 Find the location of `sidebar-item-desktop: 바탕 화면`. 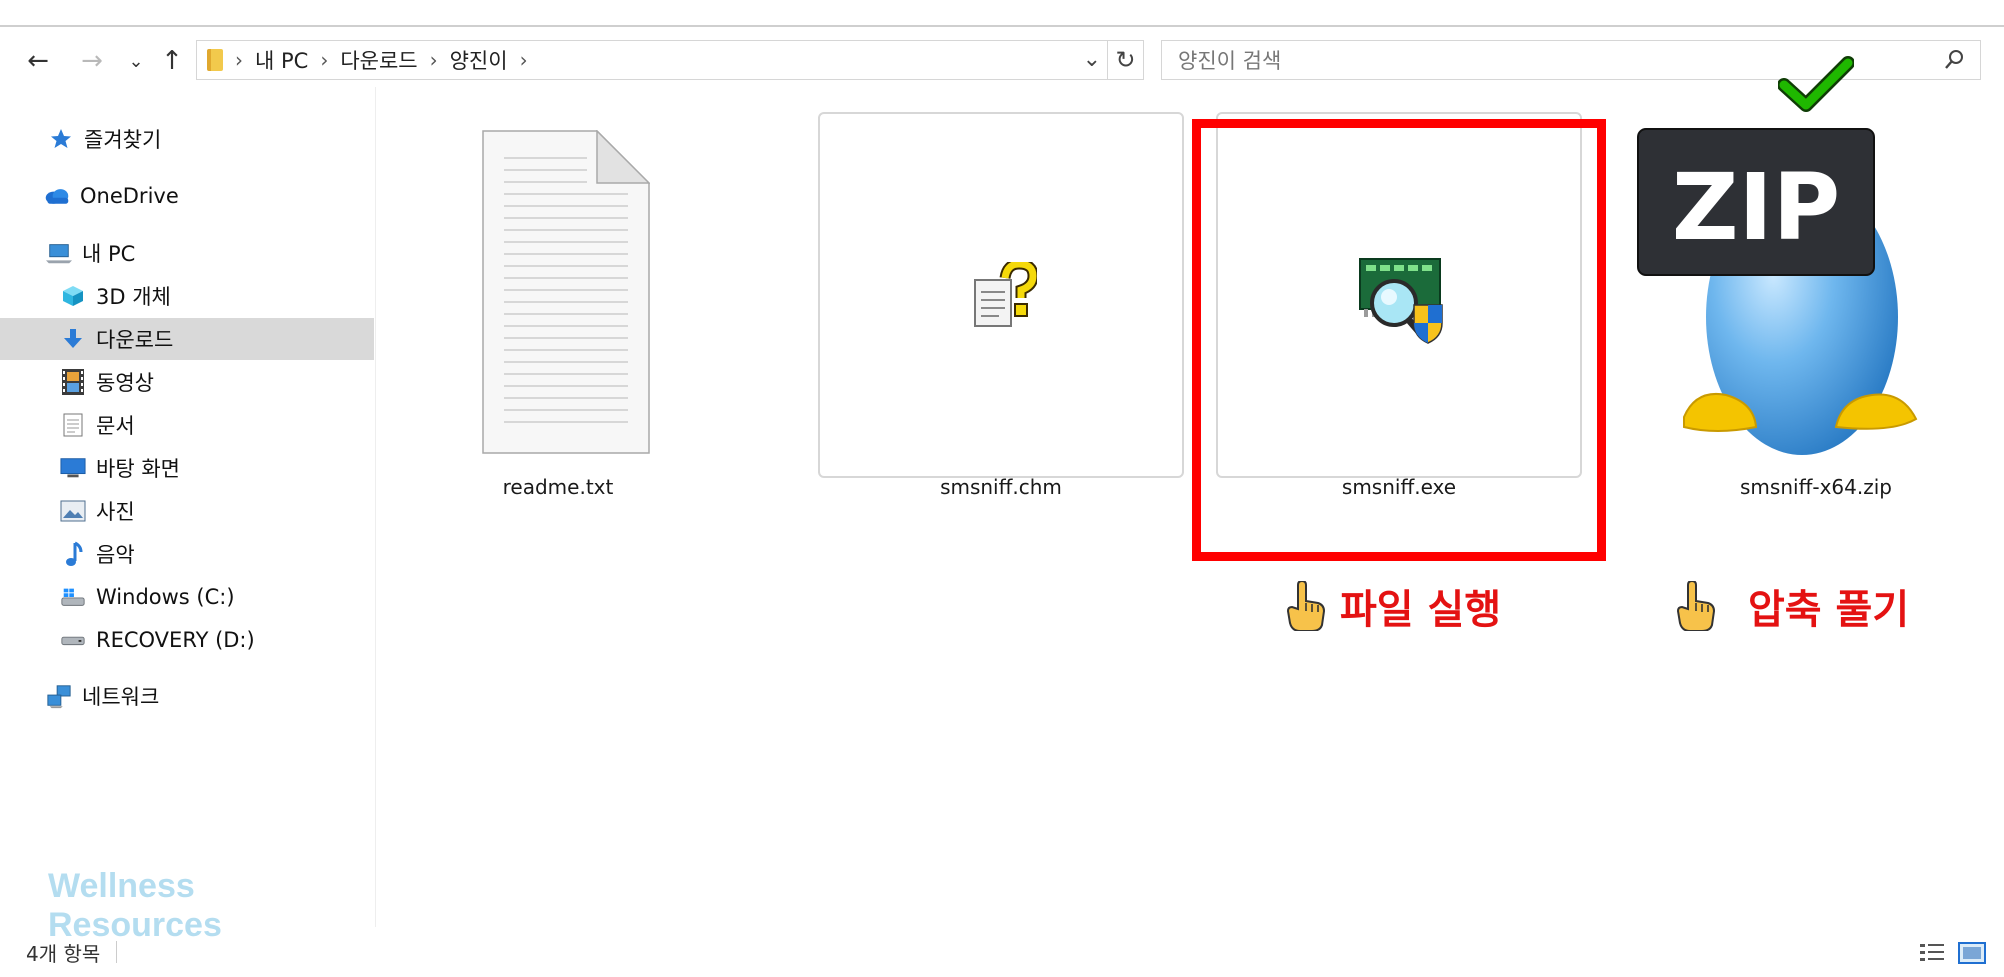

sidebar-item-desktop: 바탕 화면 is located at coordinates (187, 468).